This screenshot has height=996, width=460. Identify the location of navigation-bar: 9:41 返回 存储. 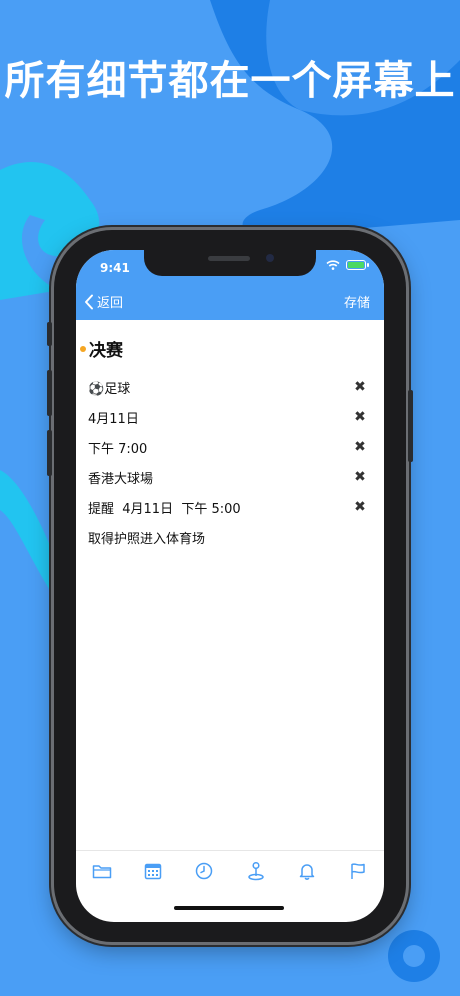
(230, 285).